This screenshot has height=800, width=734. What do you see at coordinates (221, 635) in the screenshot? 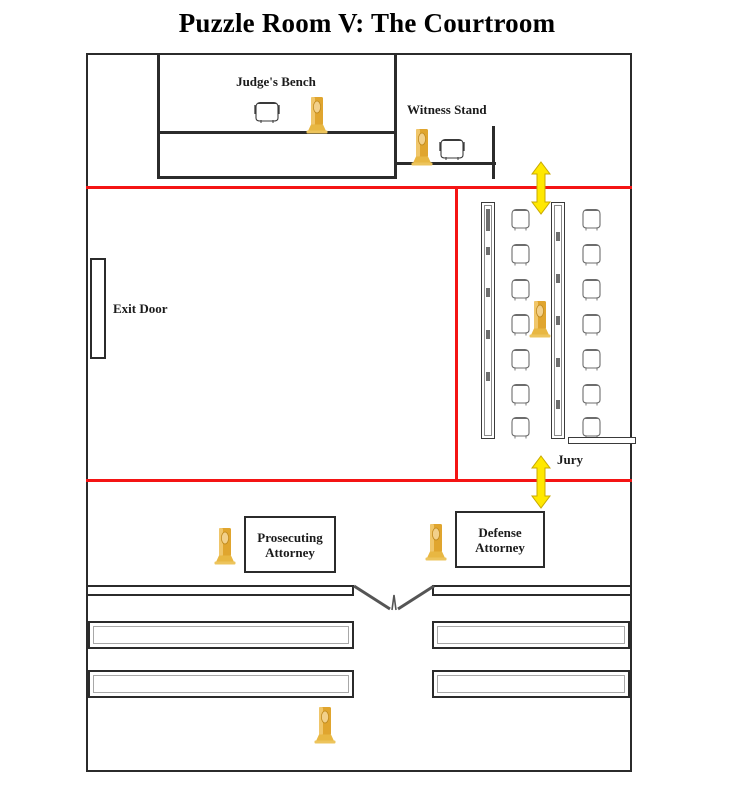
I see `gallery-bench-row1-left-inner` at bounding box center [221, 635].